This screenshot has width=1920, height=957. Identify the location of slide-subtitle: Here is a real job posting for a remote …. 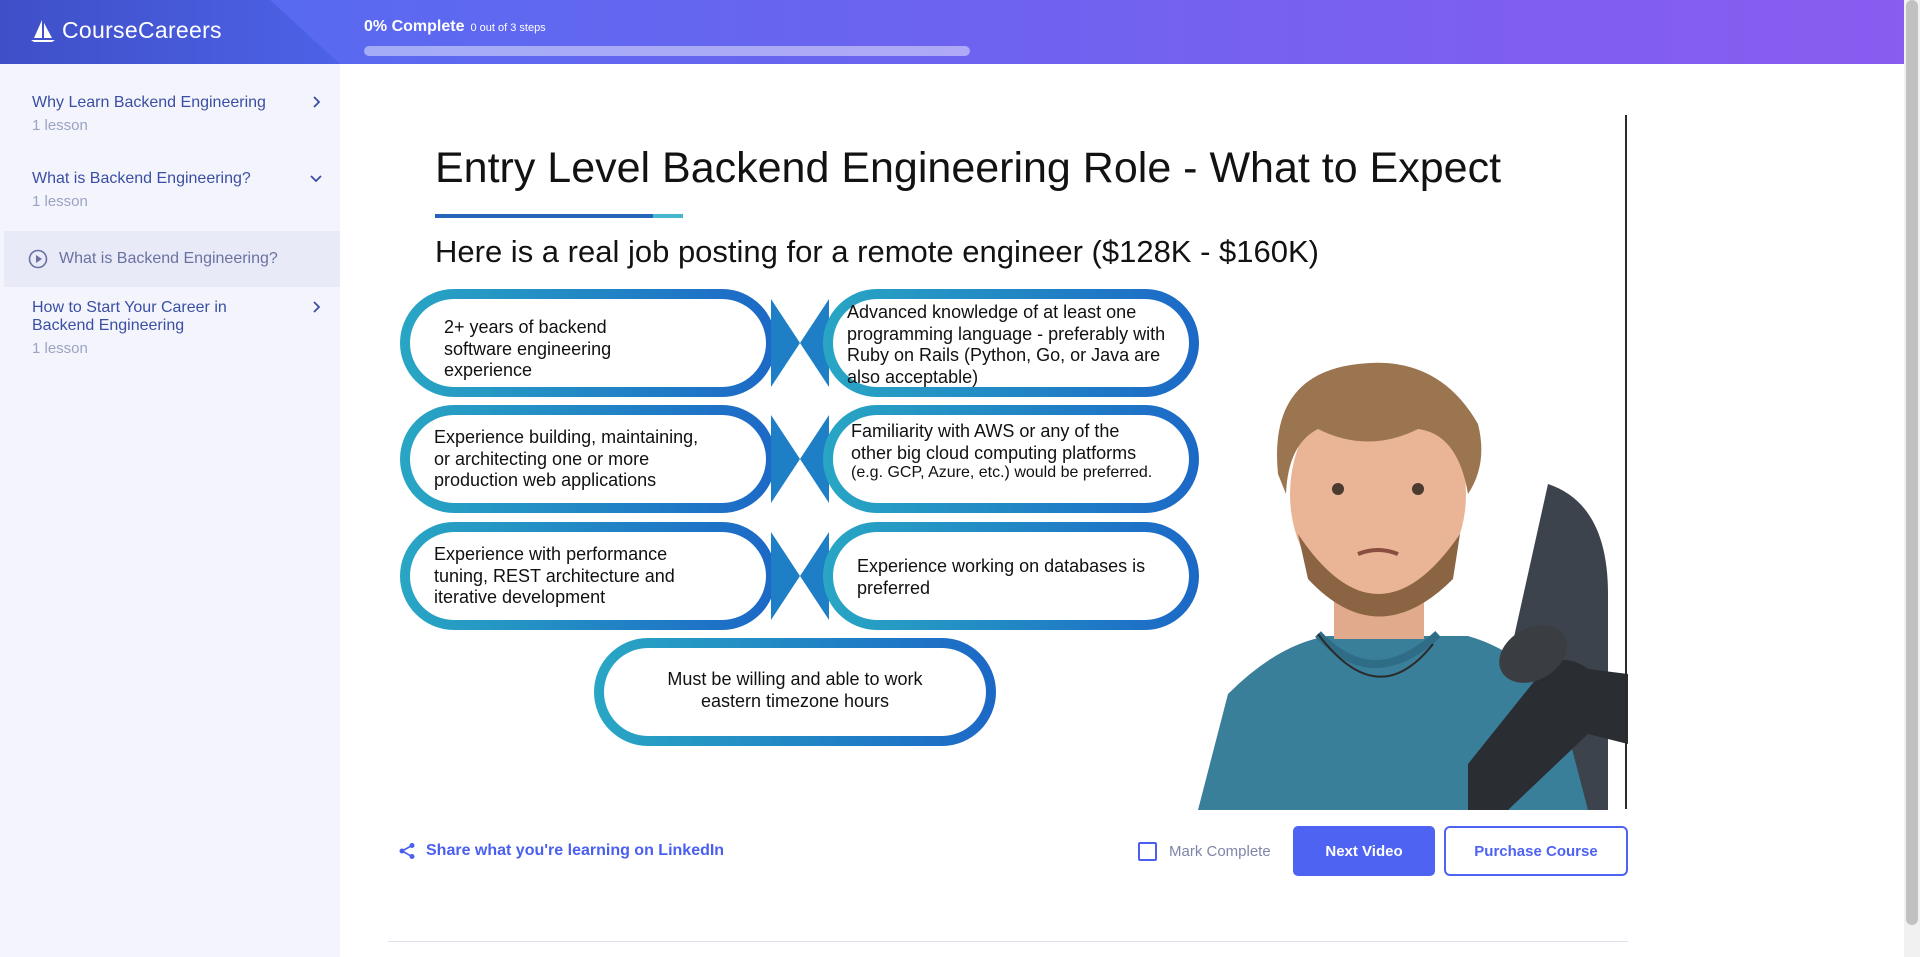
(877, 251).